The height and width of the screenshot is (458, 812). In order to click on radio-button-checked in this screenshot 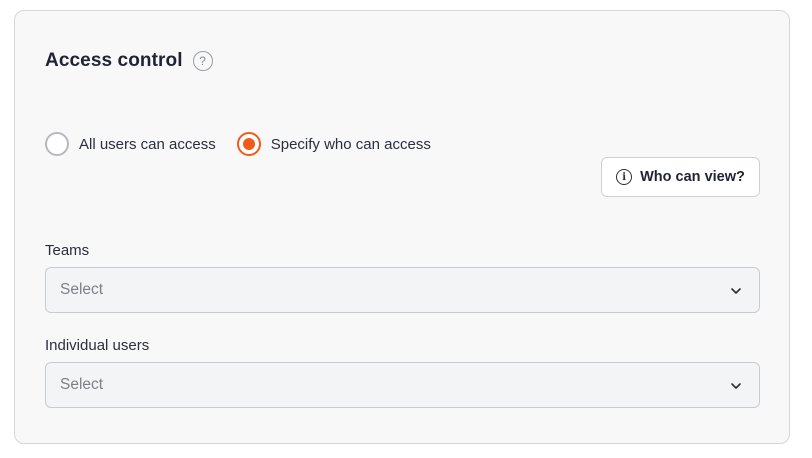, I will do `click(248, 144)`.